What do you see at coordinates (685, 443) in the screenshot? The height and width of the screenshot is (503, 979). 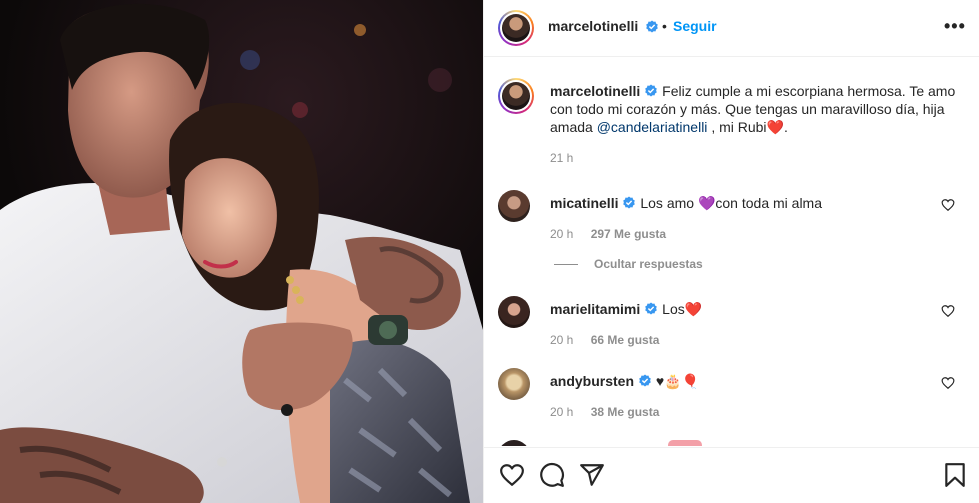 I see `emoji-fragment` at bounding box center [685, 443].